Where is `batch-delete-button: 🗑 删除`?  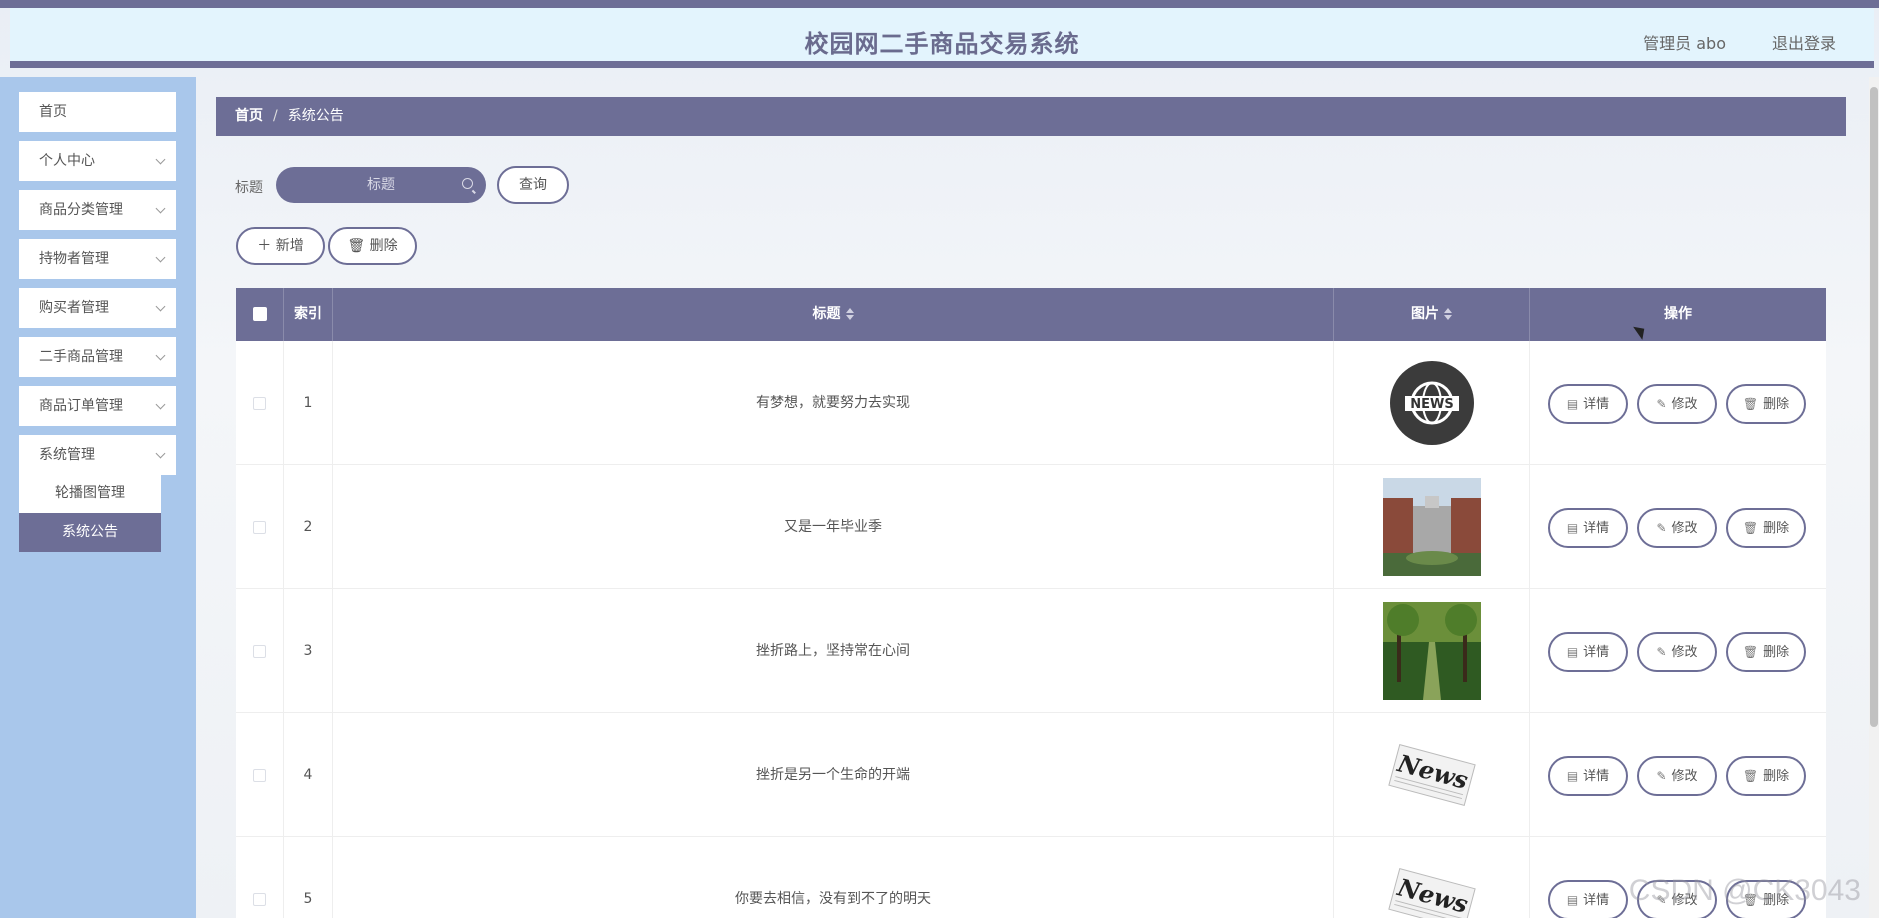
batch-delete-button: 🗑 删除 is located at coordinates (372, 246).